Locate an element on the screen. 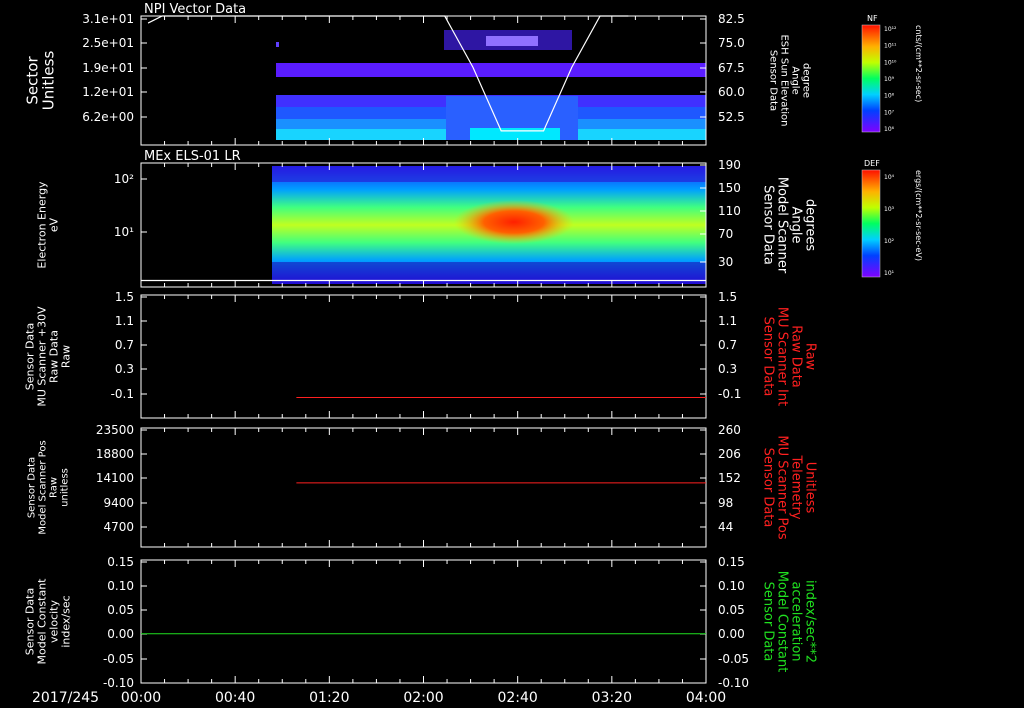  panel1-heatmap is located at coordinates (491, 85).